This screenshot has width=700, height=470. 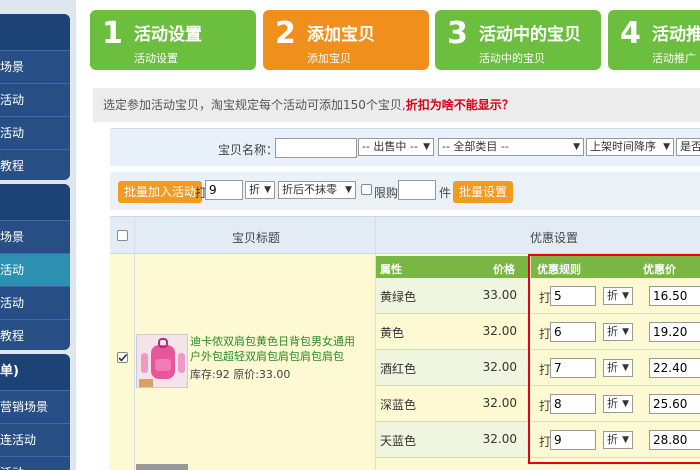 What do you see at coordinates (615, 267) in the screenshot?
I see `rule-subheader: 优惠规则 优惠价` at bounding box center [615, 267].